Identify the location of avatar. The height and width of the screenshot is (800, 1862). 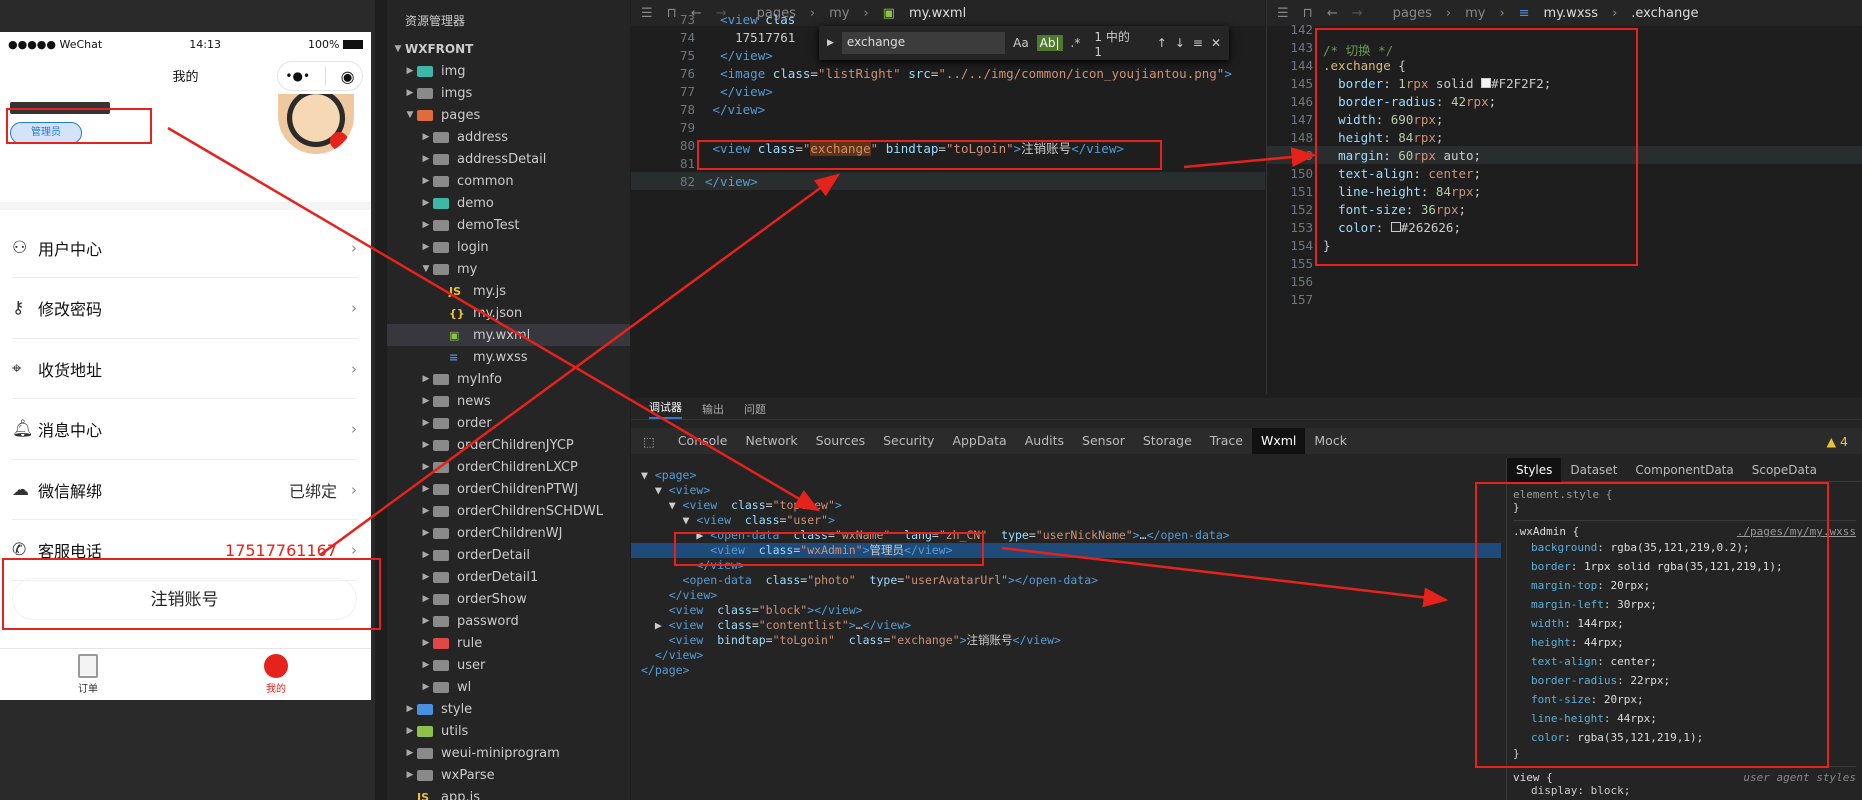
(316, 124).